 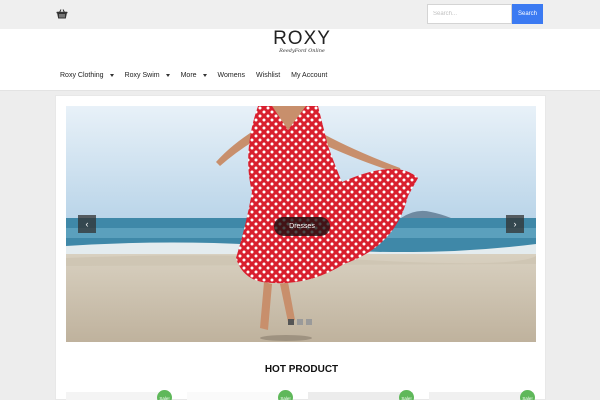 I want to click on nav-item-roxy-clothing: Roxy Clothing, so click(x=87, y=75).